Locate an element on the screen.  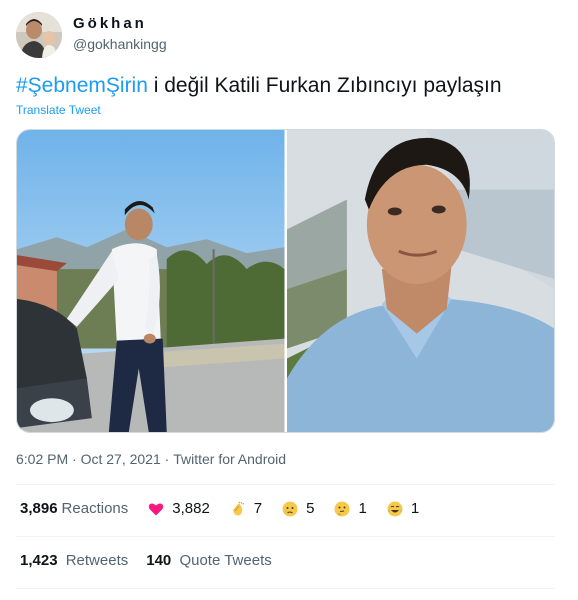
reactions-label: Reactions is located at coordinates (95, 508).